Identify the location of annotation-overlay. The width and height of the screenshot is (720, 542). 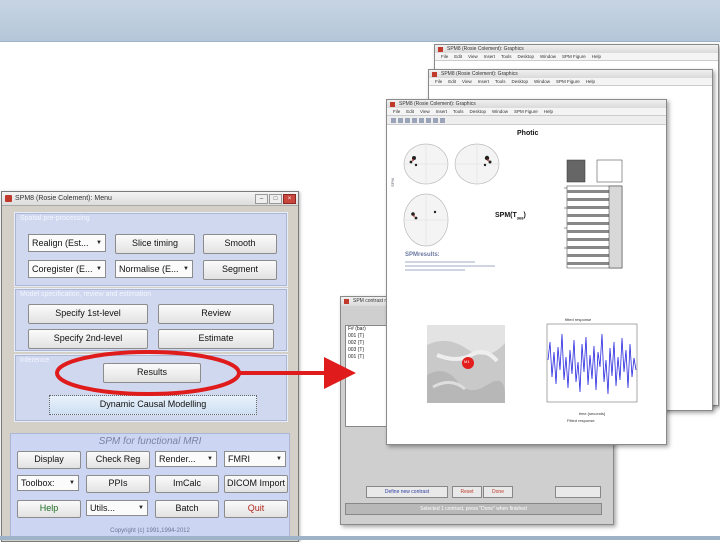
(205, 373).